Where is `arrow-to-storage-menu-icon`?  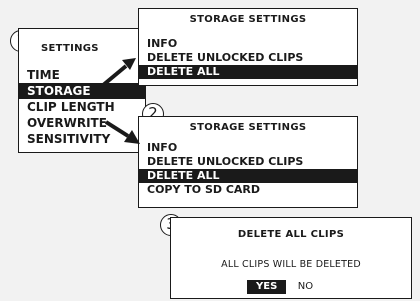 arrow-to-storage-menu-icon is located at coordinates (118, 73).